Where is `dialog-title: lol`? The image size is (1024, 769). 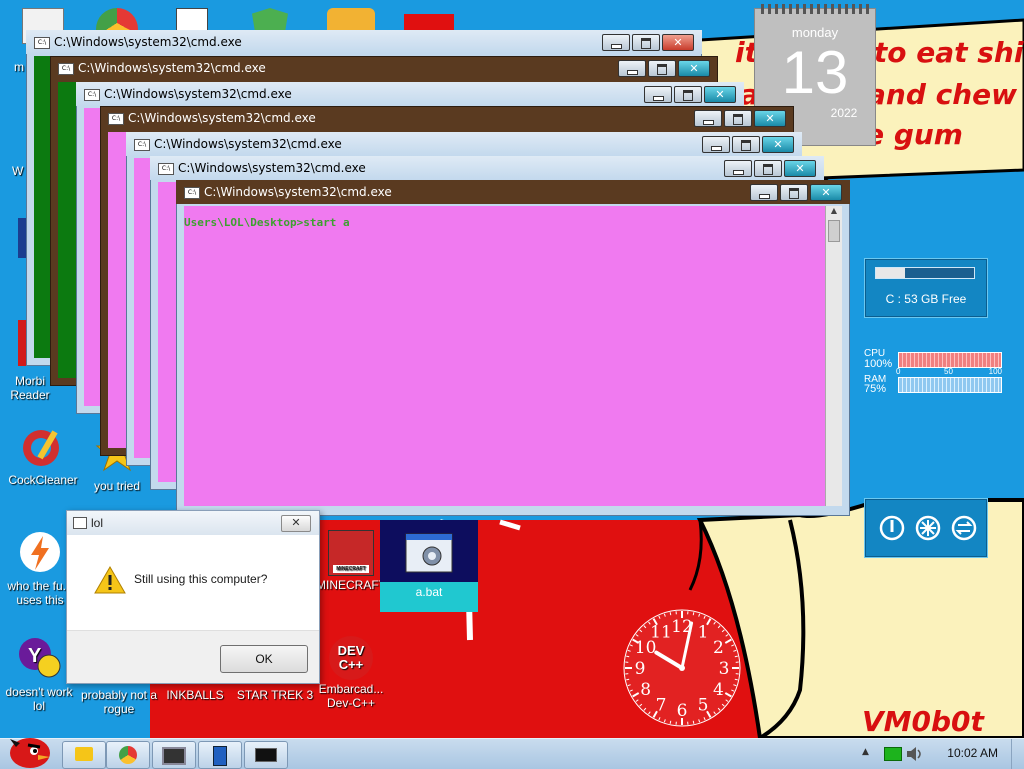 dialog-title: lol is located at coordinates (97, 523).